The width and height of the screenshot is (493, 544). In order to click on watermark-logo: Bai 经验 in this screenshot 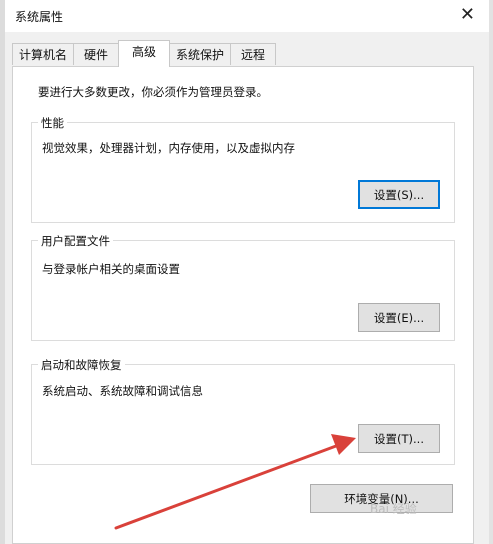, I will do `click(393, 509)`.